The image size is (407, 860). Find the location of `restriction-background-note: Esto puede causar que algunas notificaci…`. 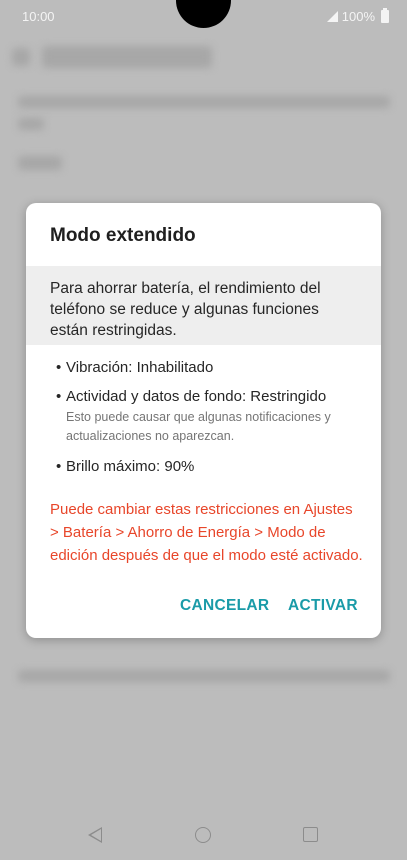

restriction-background-note: Esto puede causar que algunas notificaci… is located at coordinates (198, 426).